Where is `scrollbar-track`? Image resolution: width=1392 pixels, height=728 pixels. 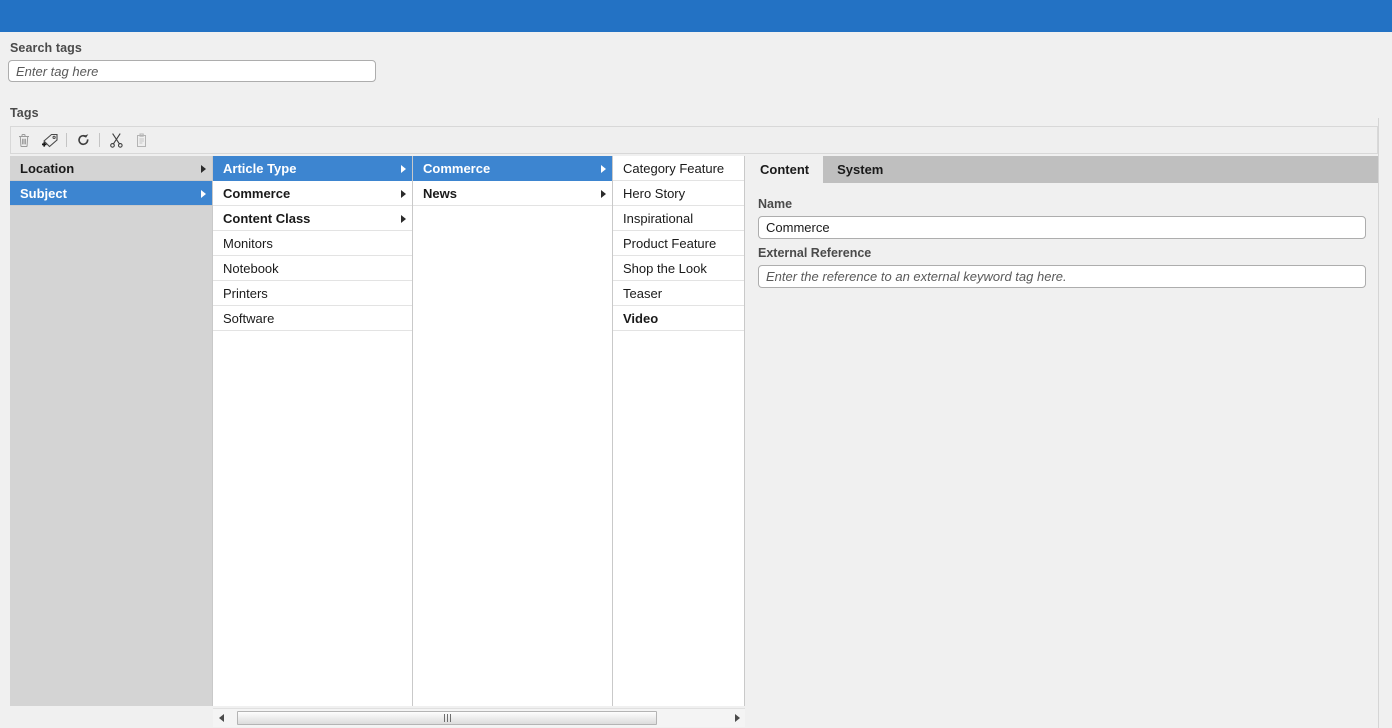
scrollbar-track is located at coordinates (479, 718).